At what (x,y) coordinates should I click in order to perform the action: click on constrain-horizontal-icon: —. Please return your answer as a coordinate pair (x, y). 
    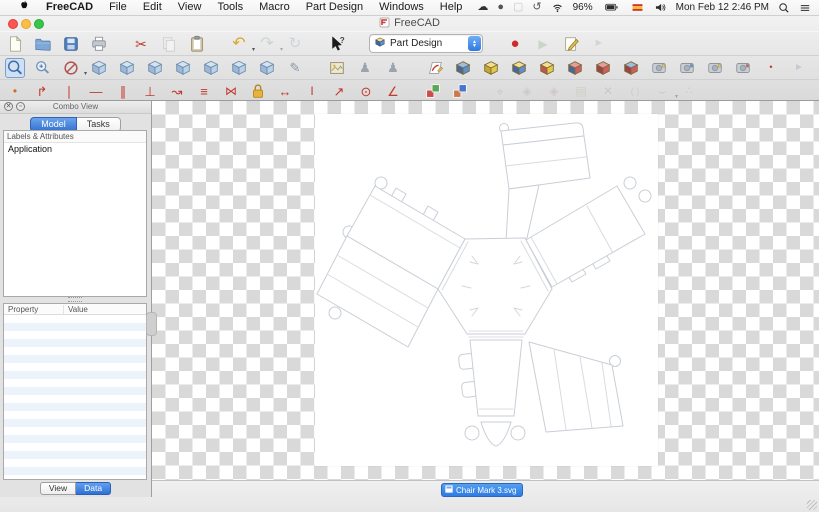
    Looking at the image, I should click on (96, 91).